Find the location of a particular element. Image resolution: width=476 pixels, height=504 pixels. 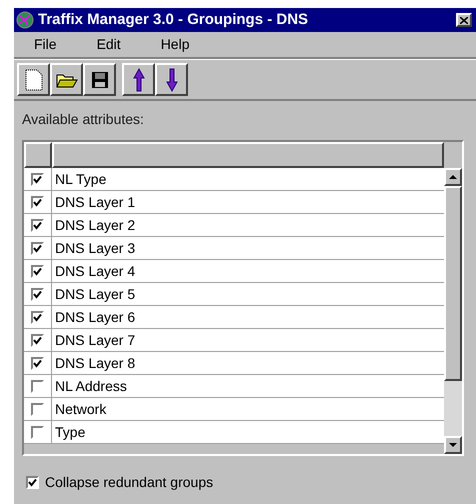

attribute-name: DNS Layer 1 is located at coordinates (95, 202).